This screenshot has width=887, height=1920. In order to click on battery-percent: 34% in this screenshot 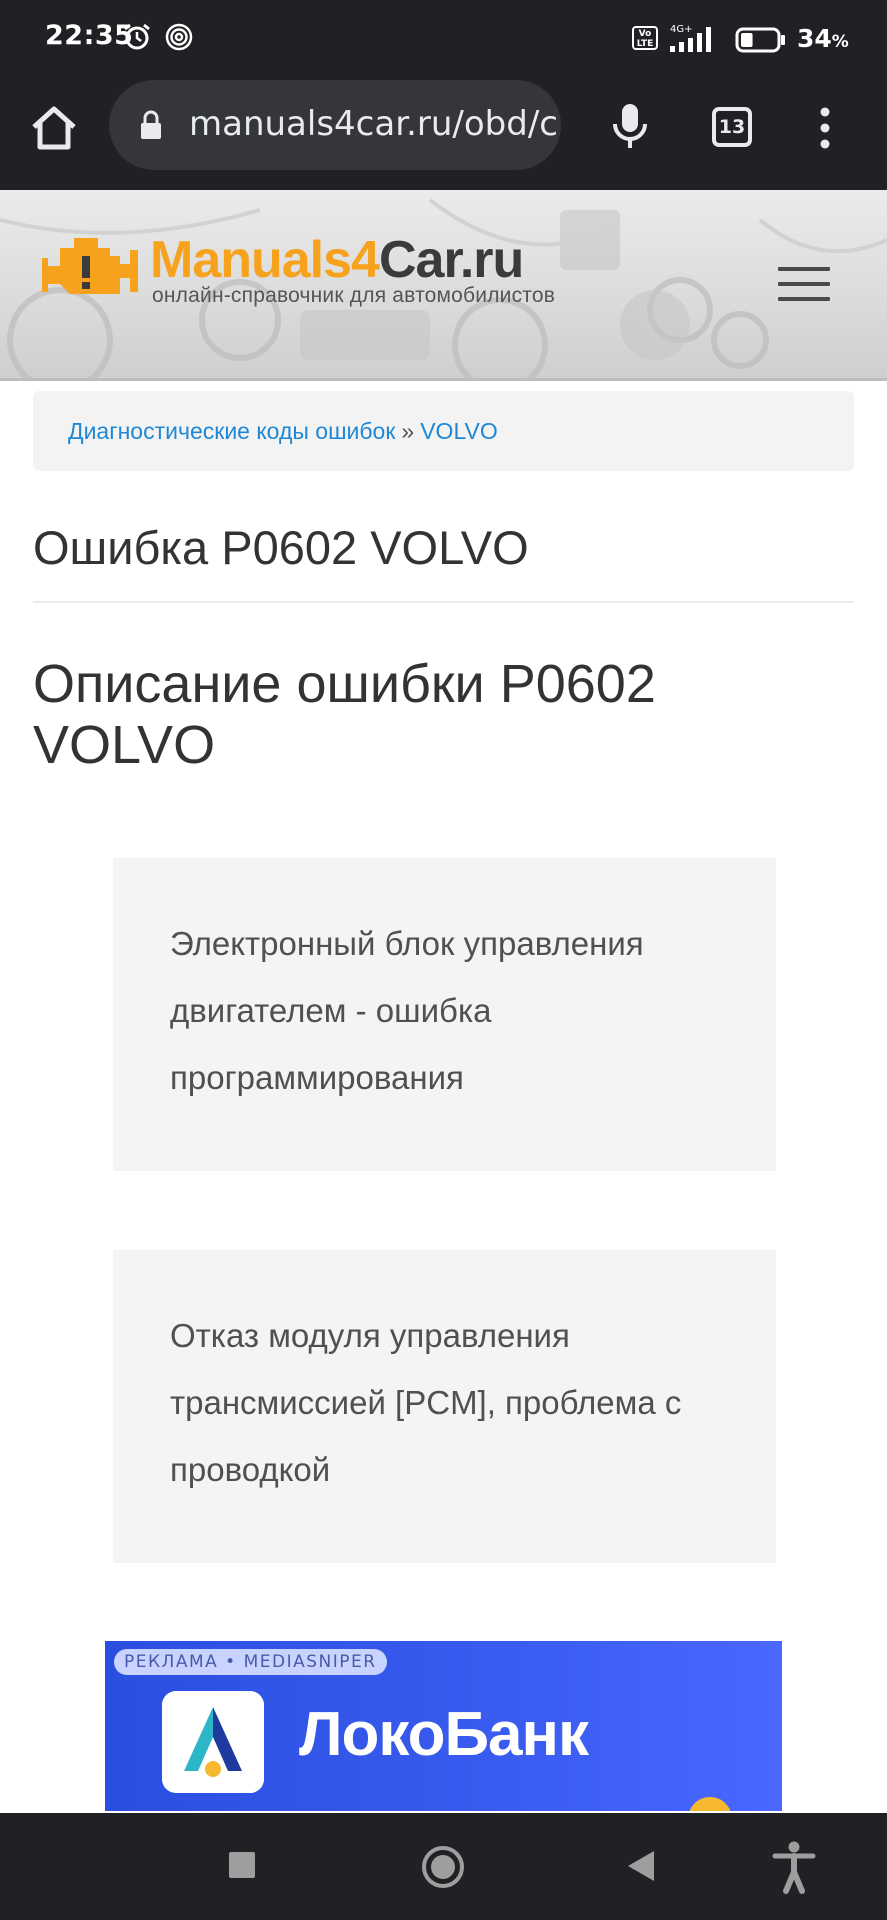, I will do `click(823, 38)`.